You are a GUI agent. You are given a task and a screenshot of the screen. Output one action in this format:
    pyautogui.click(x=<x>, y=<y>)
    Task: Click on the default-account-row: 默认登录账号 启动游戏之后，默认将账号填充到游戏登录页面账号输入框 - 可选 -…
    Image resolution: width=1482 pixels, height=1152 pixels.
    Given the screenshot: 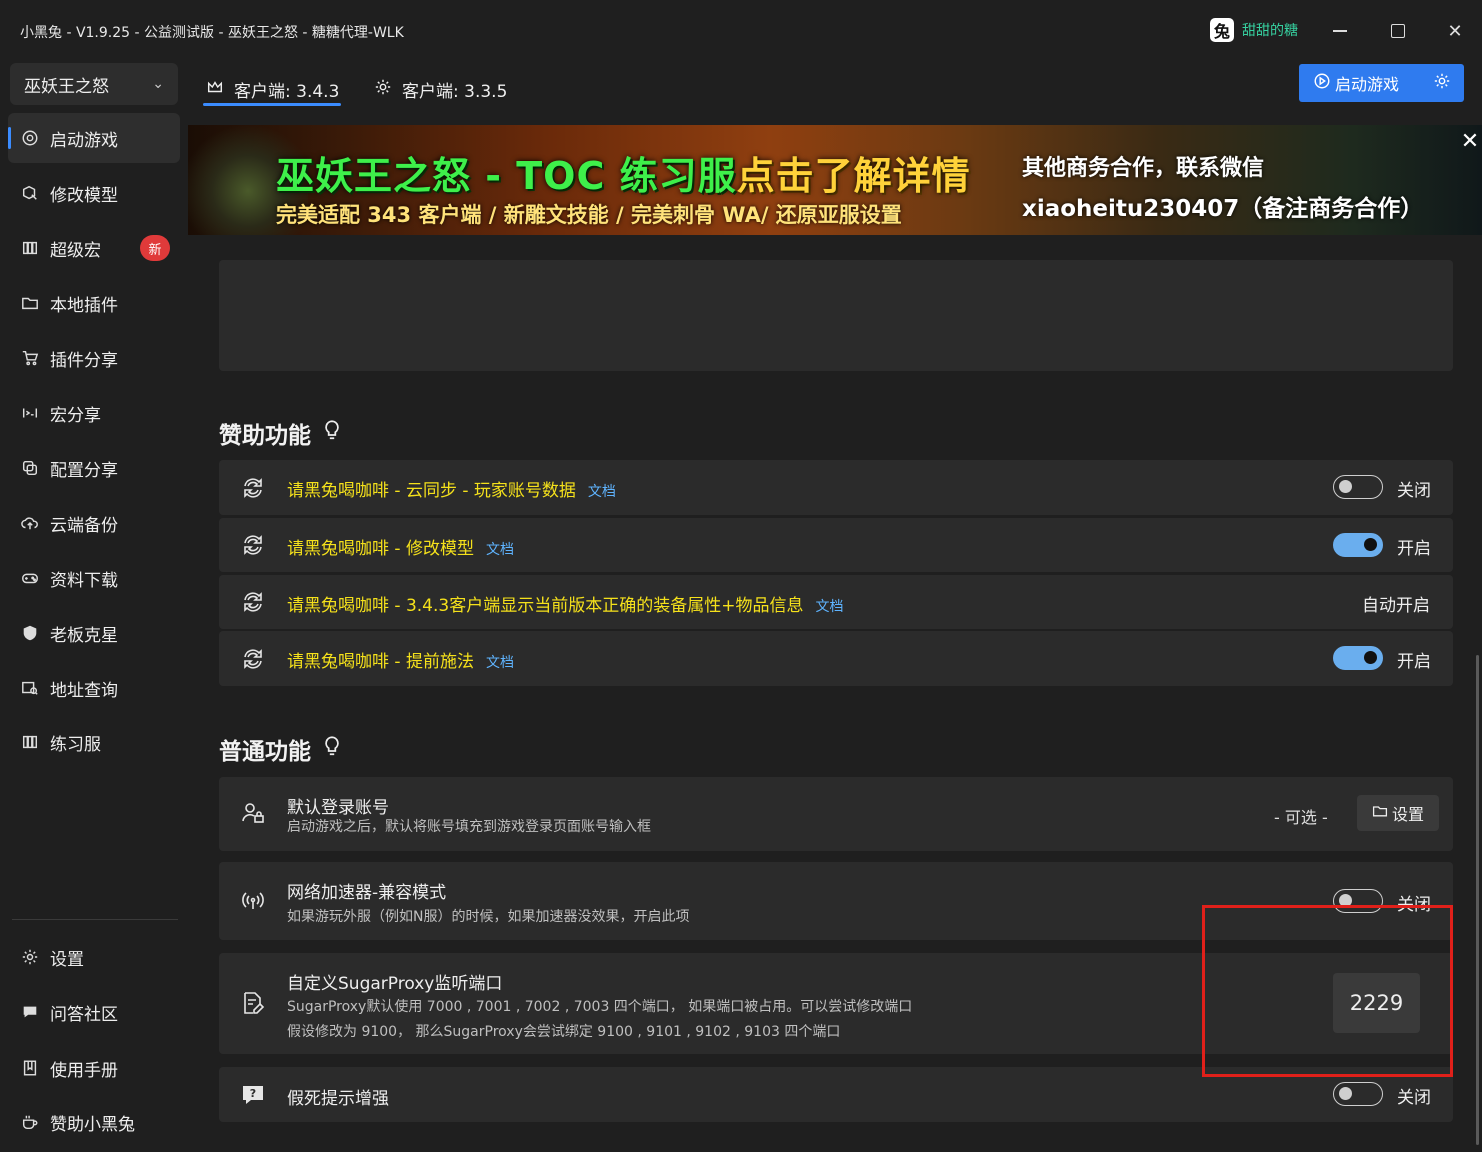 What is the action you would take?
    pyautogui.click(x=836, y=814)
    